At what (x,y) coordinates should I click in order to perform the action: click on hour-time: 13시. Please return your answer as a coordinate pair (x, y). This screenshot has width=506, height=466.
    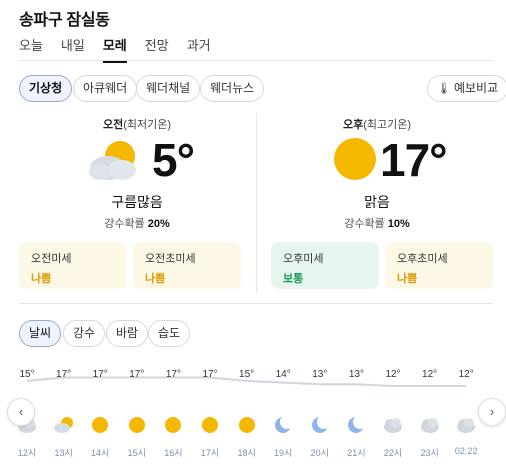
    Looking at the image, I should click on (63, 453).